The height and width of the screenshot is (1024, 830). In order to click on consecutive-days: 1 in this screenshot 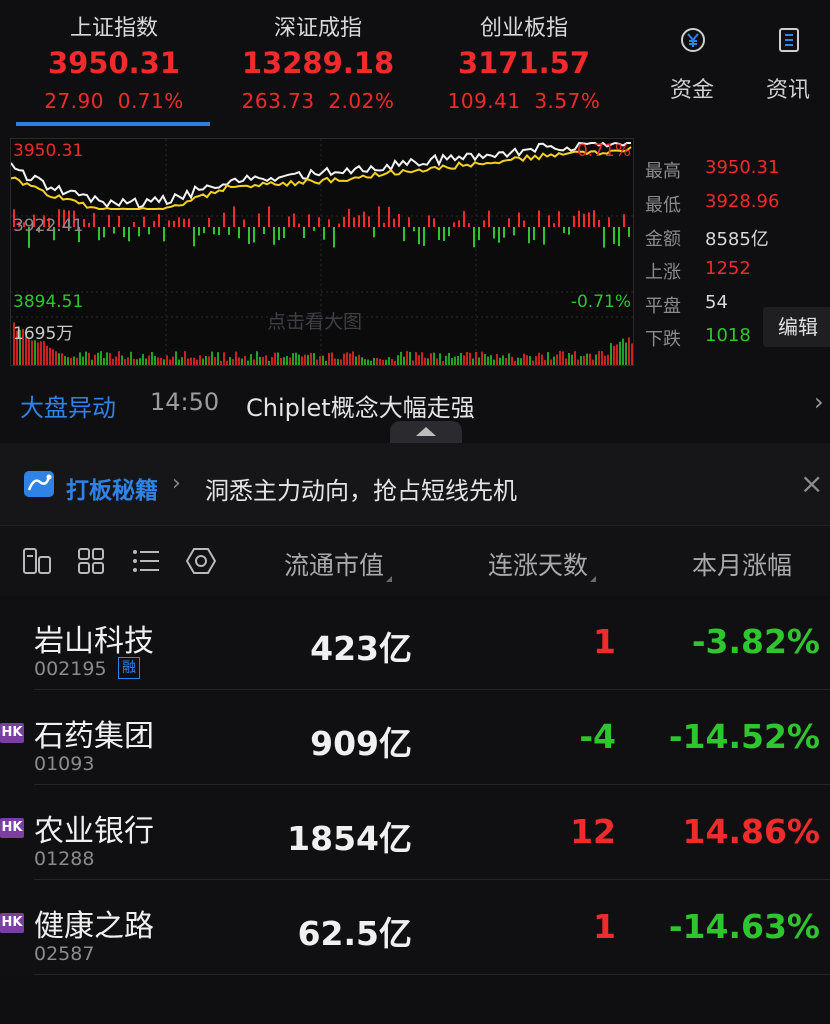, I will do `click(604, 641)`.